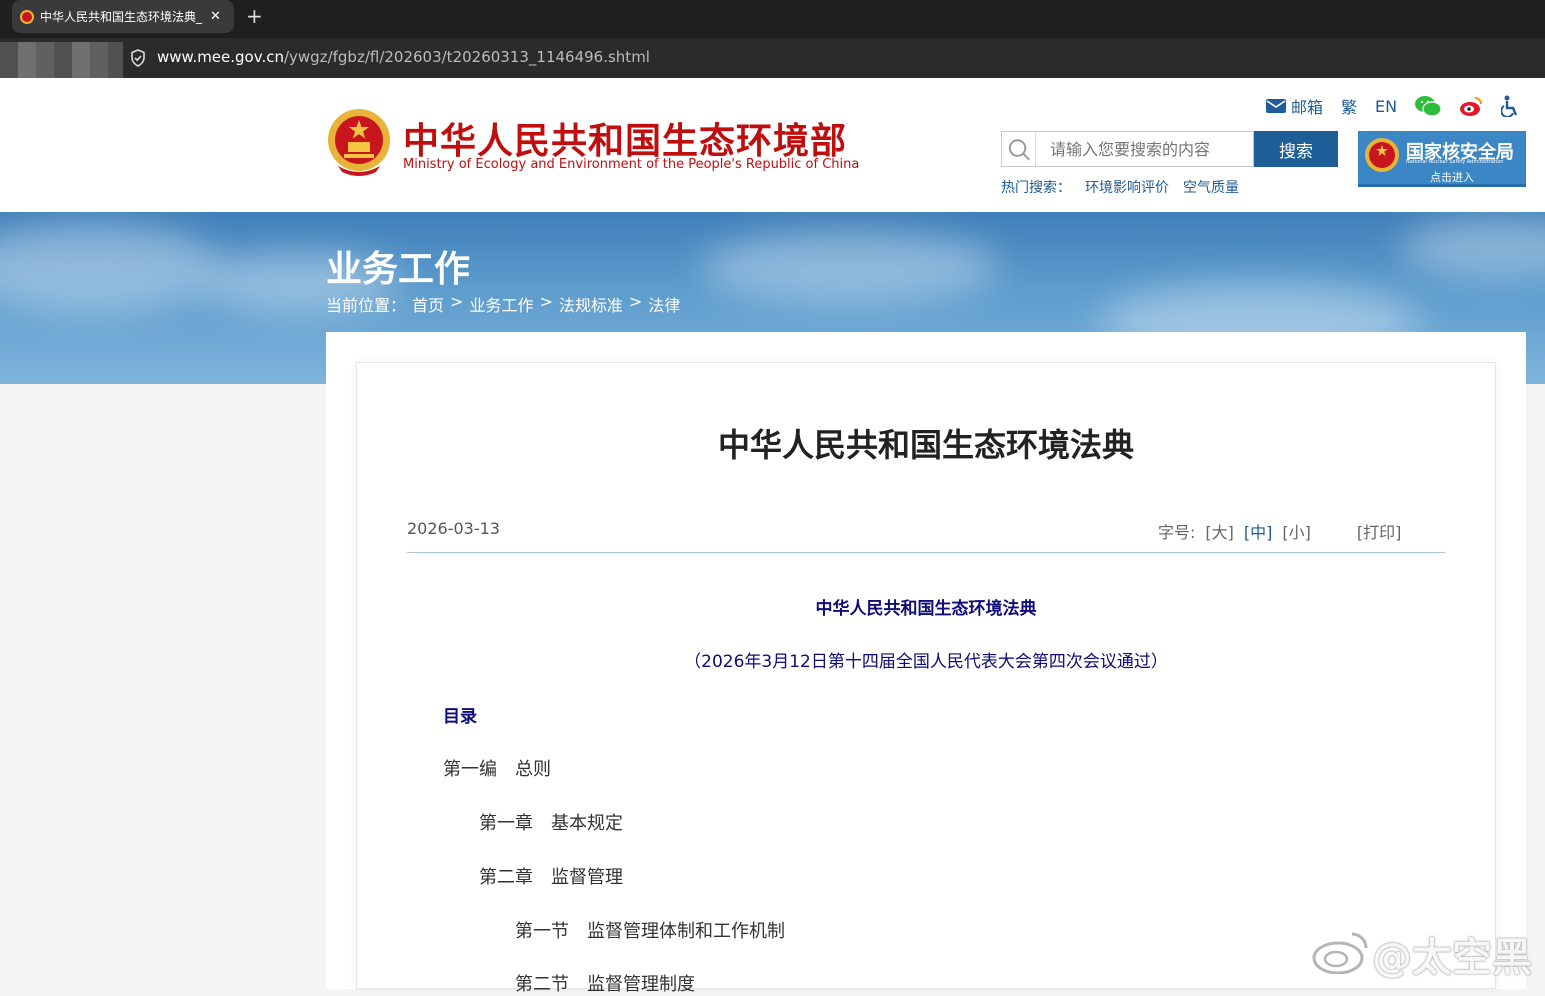 Image resolution: width=1545 pixels, height=996 pixels. I want to click on close-tab-icon: ✕, so click(215, 16).